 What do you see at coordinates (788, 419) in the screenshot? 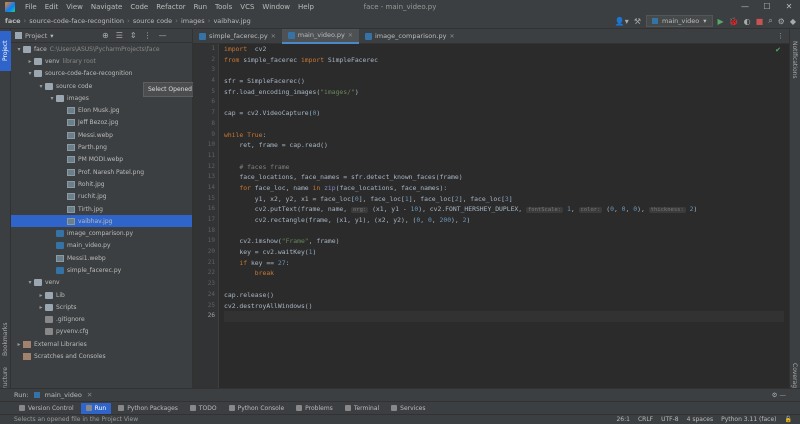
I see `lock-icon: 🔓` at bounding box center [788, 419].